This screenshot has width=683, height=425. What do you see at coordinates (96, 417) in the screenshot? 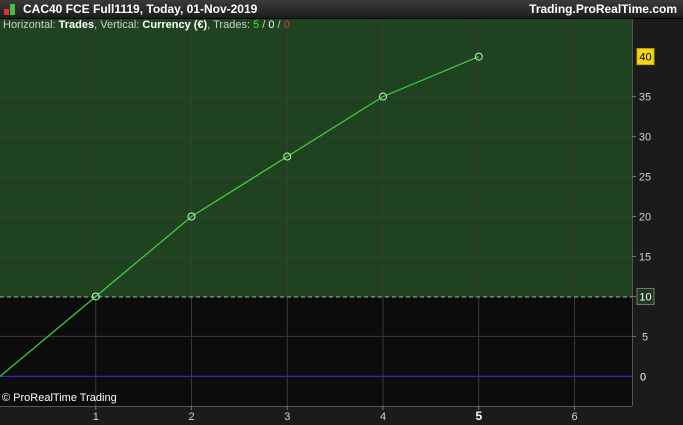
I see `x-tick-label: 1` at bounding box center [96, 417].